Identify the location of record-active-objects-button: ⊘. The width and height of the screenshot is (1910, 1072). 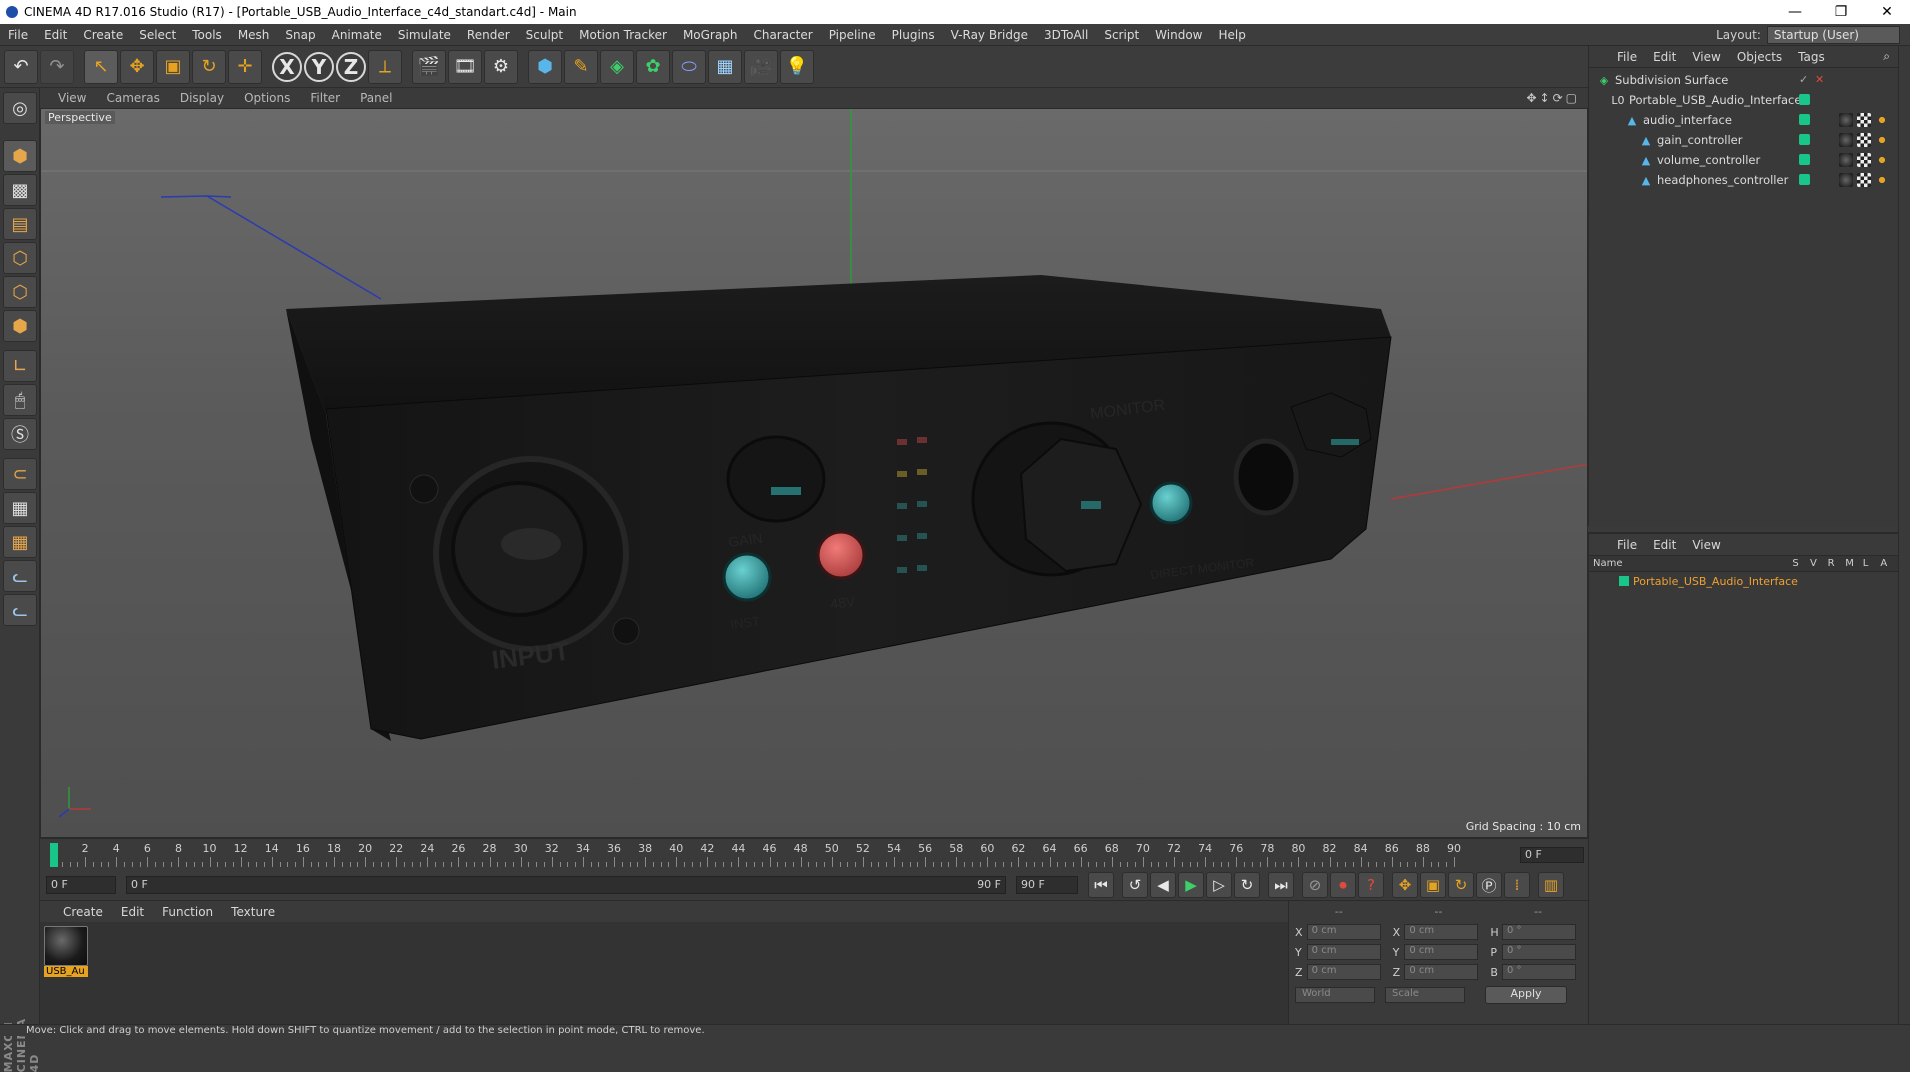
(1315, 885).